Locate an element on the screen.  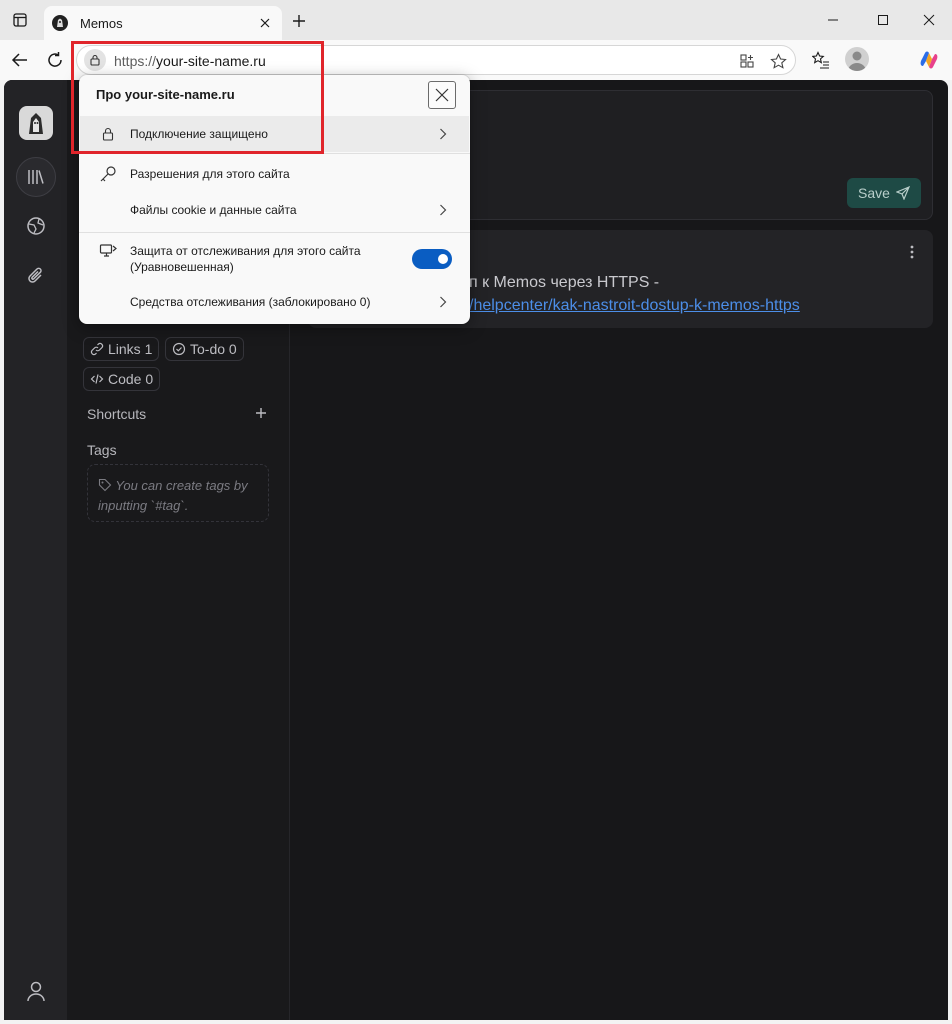
cookies-item: Файлы cookie и данные сайта is located at coordinates (274, 210).